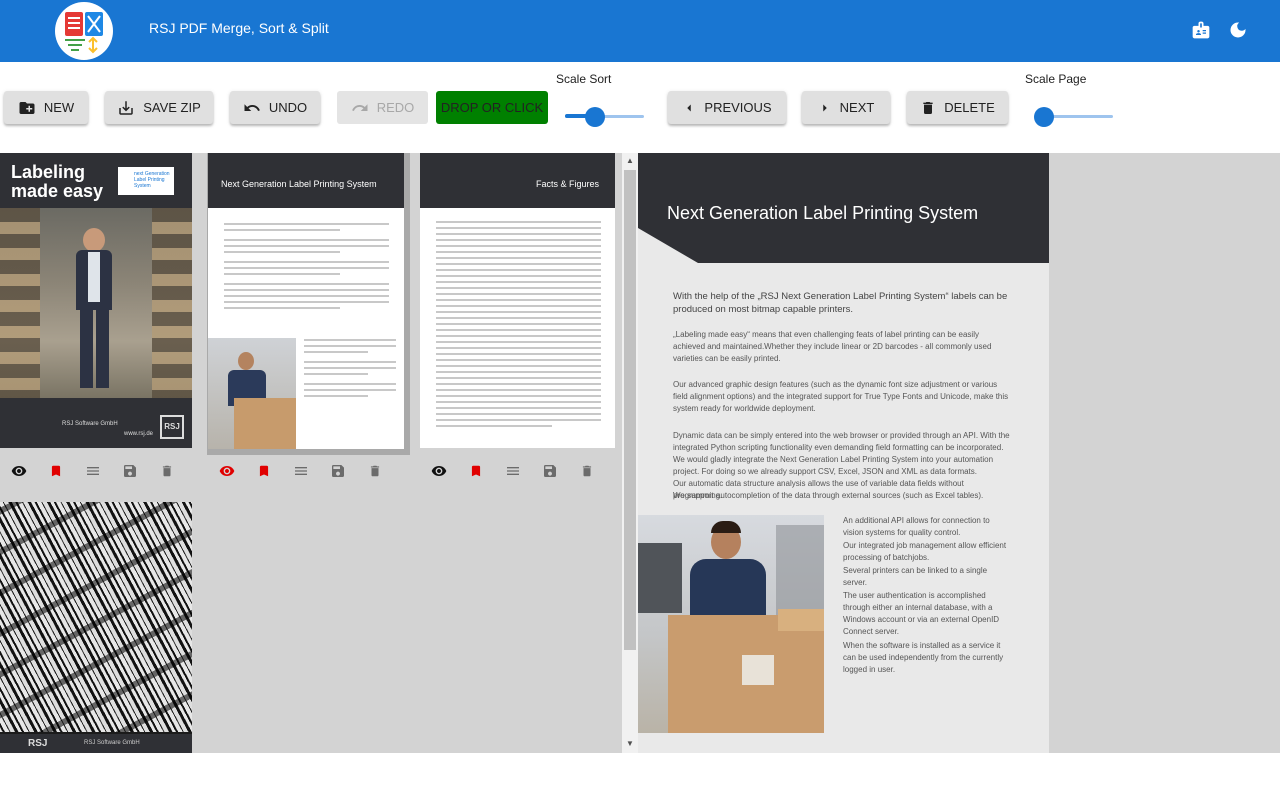 This screenshot has height=800, width=1280. Describe the element at coordinates (126, 107) in the screenshot. I see `download-icon` at that location.